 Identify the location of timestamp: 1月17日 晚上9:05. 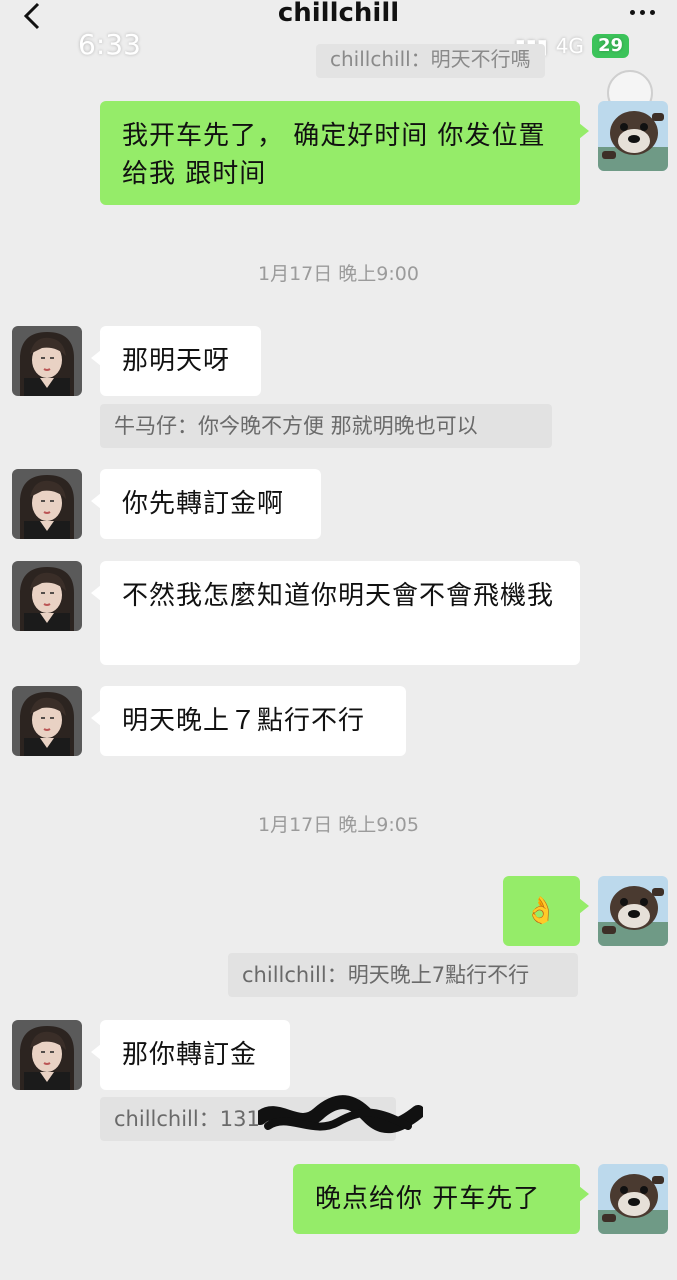
(338, 825).